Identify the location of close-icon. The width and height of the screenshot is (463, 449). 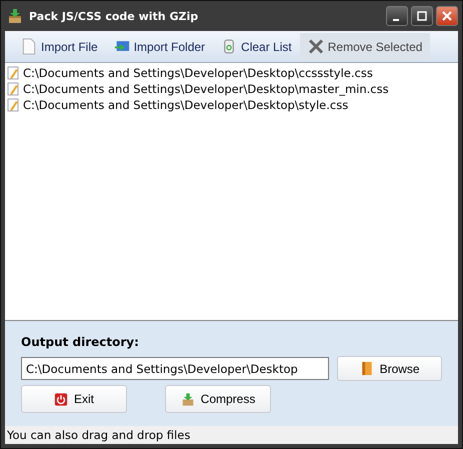
(447, 16).